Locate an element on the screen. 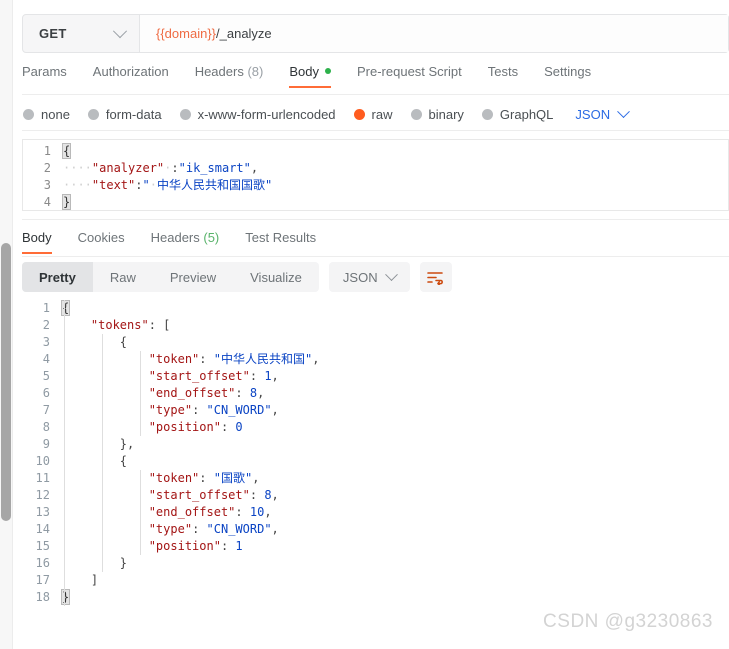 This screenshot has width=729, height=649. code-text: "type": "CN_WORD", is located at coordinates (170, 410).